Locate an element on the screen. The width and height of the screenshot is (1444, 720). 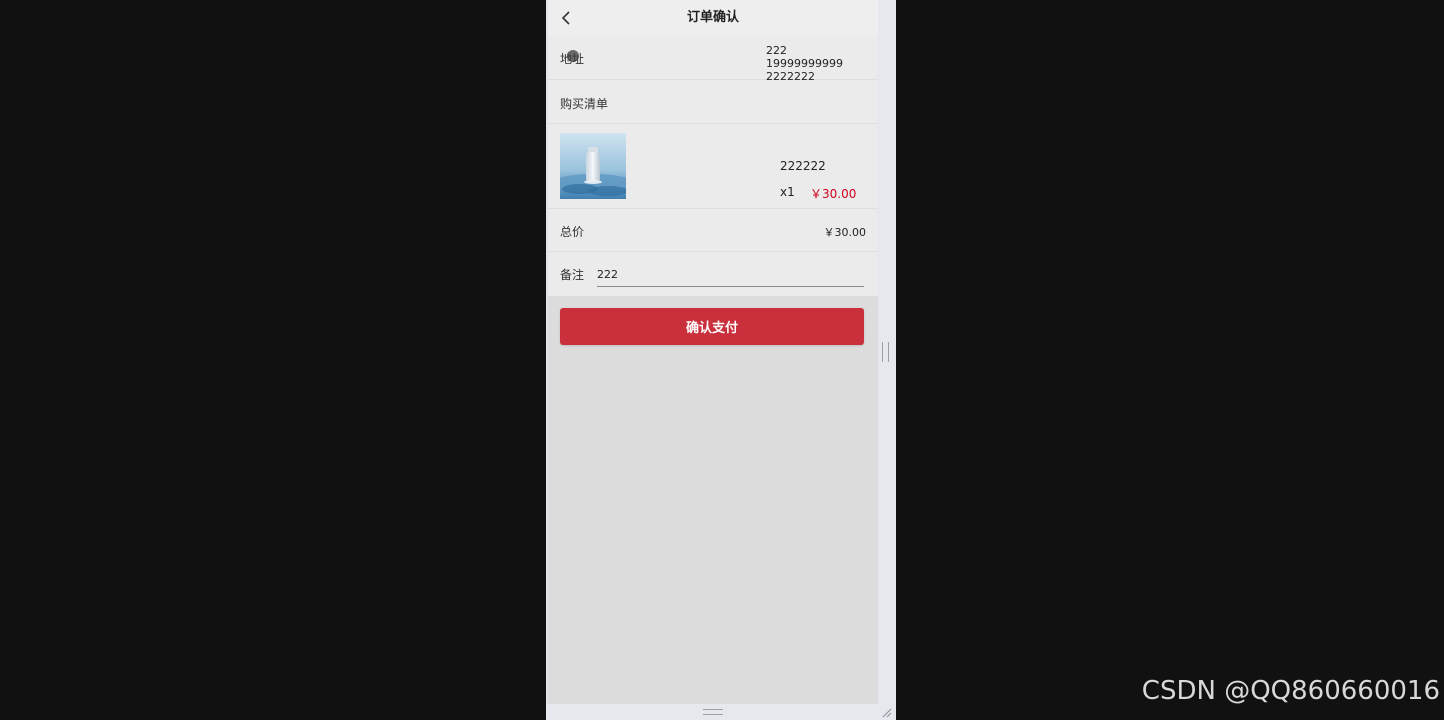
watermark: CSDN @QQ860660016 is located at coordinates (1290, 691).